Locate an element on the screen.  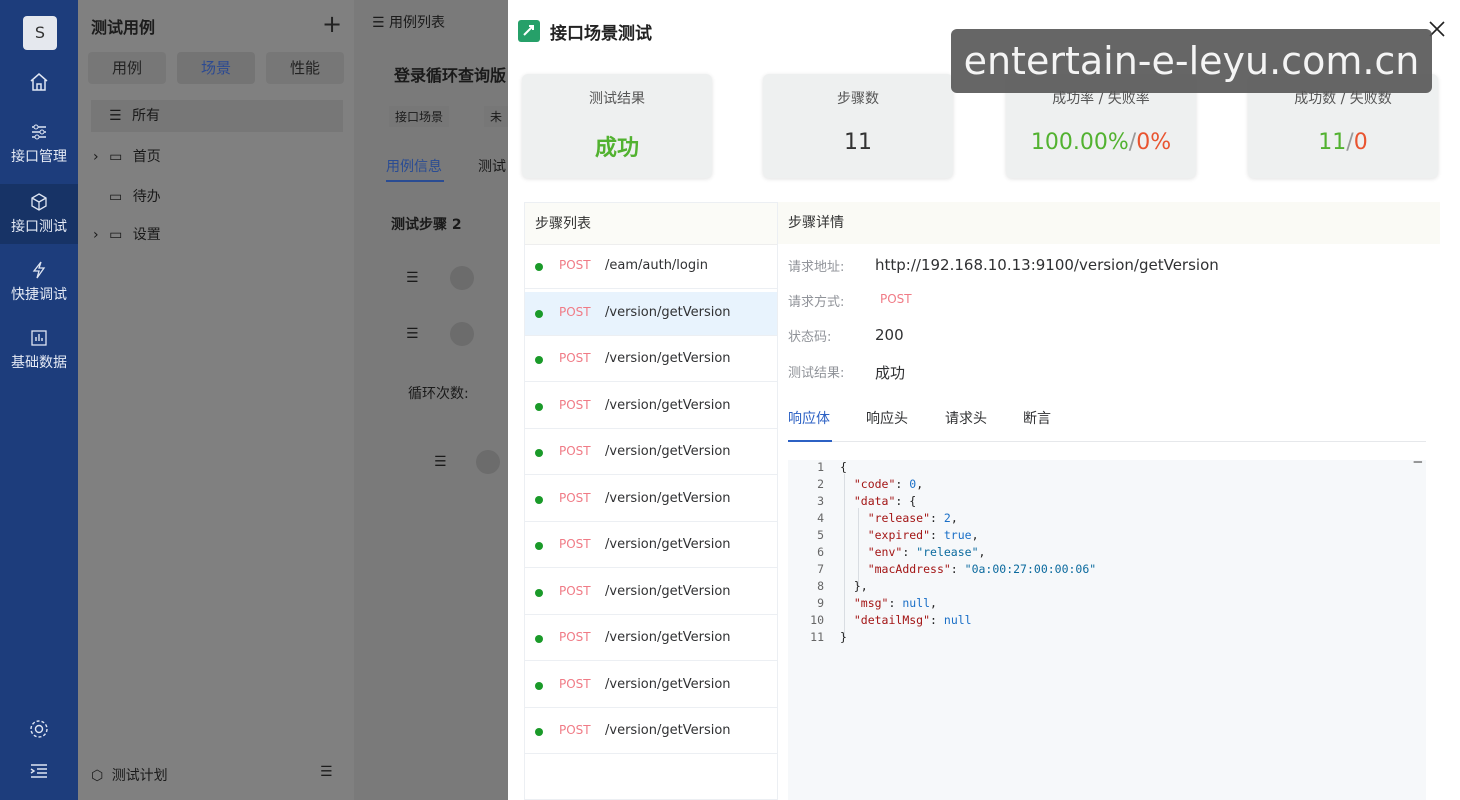
step-detail-title: 步骤详情 is located at coordinates (1109, 223).